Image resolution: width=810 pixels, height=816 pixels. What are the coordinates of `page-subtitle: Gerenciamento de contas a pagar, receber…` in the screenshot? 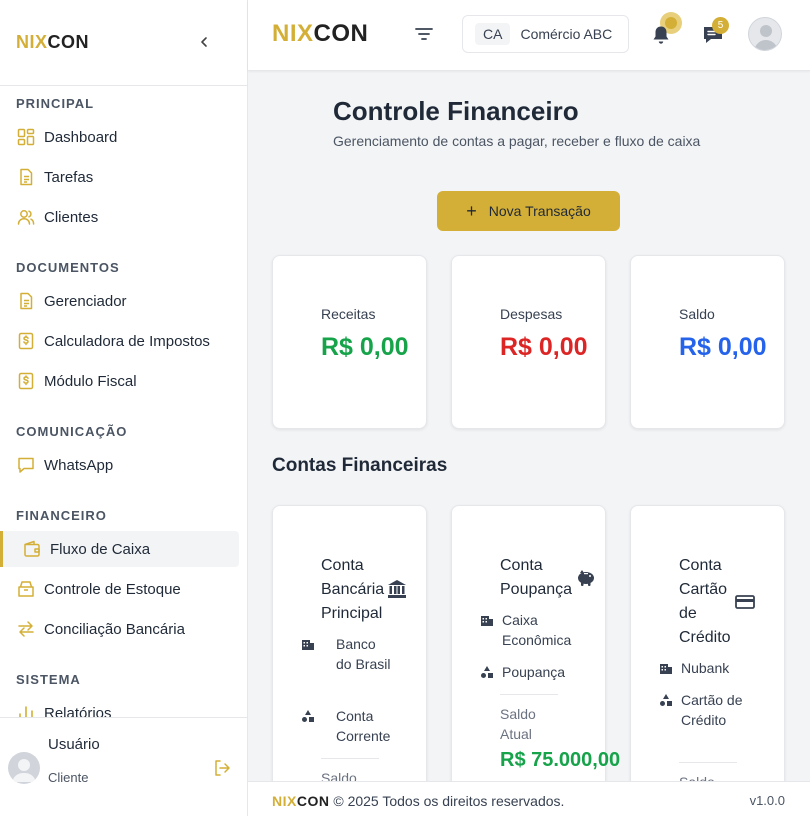 It's located at (517, 141).